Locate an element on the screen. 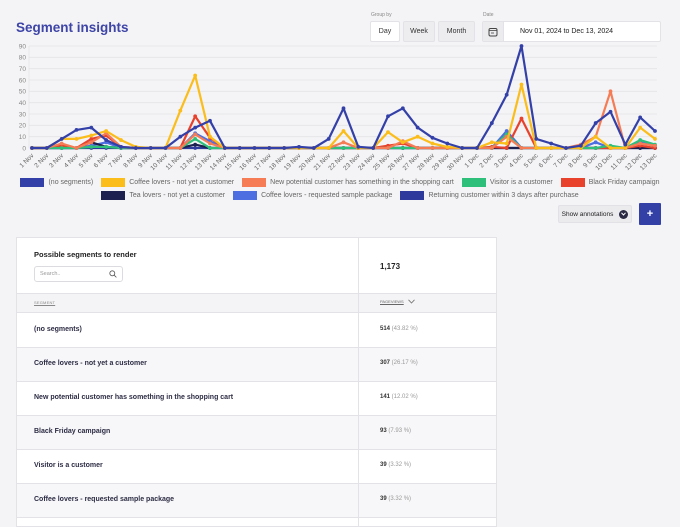  search-input is located at coordinates (70, 274).